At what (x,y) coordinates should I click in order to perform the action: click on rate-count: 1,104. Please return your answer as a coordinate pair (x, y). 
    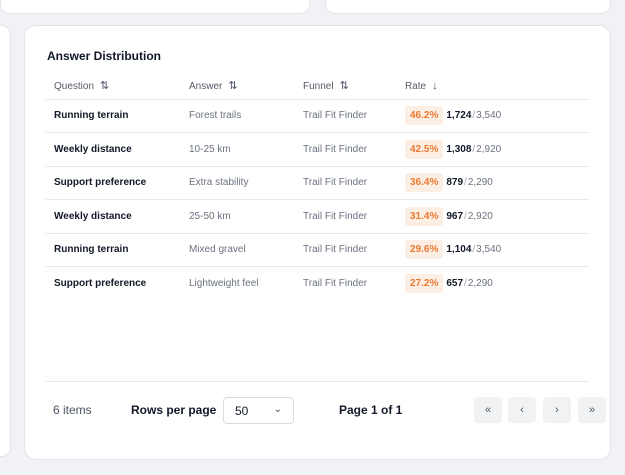
    Looking at the image, I should click on (459, 250).